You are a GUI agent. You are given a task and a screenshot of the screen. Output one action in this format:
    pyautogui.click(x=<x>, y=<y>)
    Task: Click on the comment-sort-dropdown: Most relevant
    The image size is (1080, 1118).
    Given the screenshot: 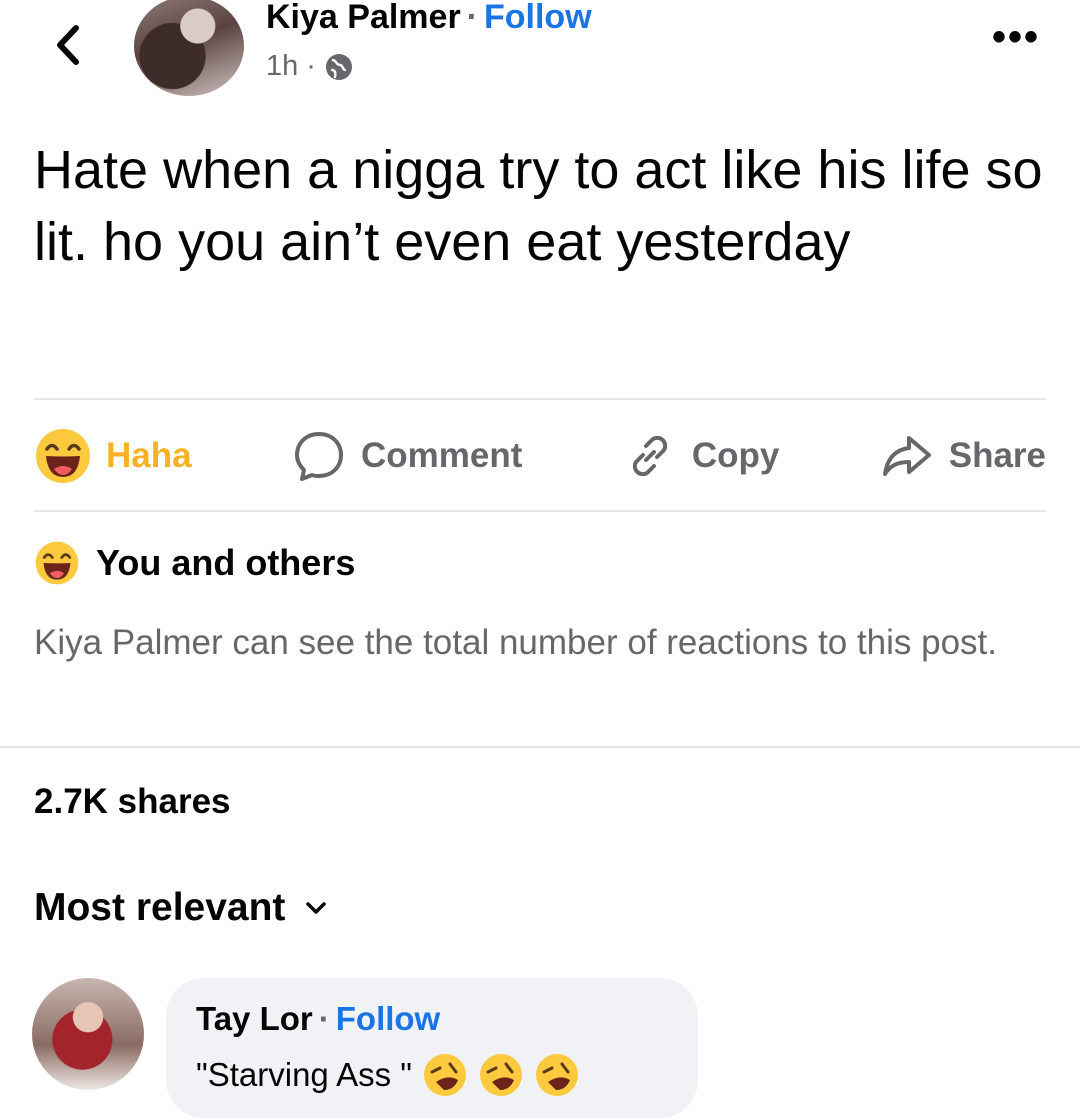 What is the action you would take?
    pyautogui.click(x=181, y=908)
    